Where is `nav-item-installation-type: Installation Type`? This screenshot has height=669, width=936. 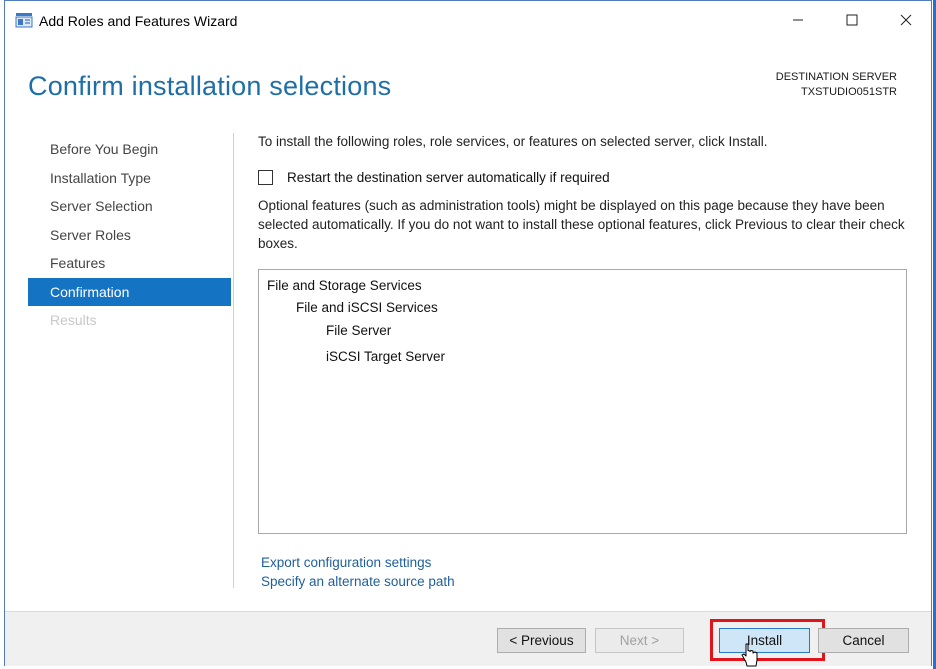 nav-item-installation-type: Installation Type is located at coordinates (129, 178).